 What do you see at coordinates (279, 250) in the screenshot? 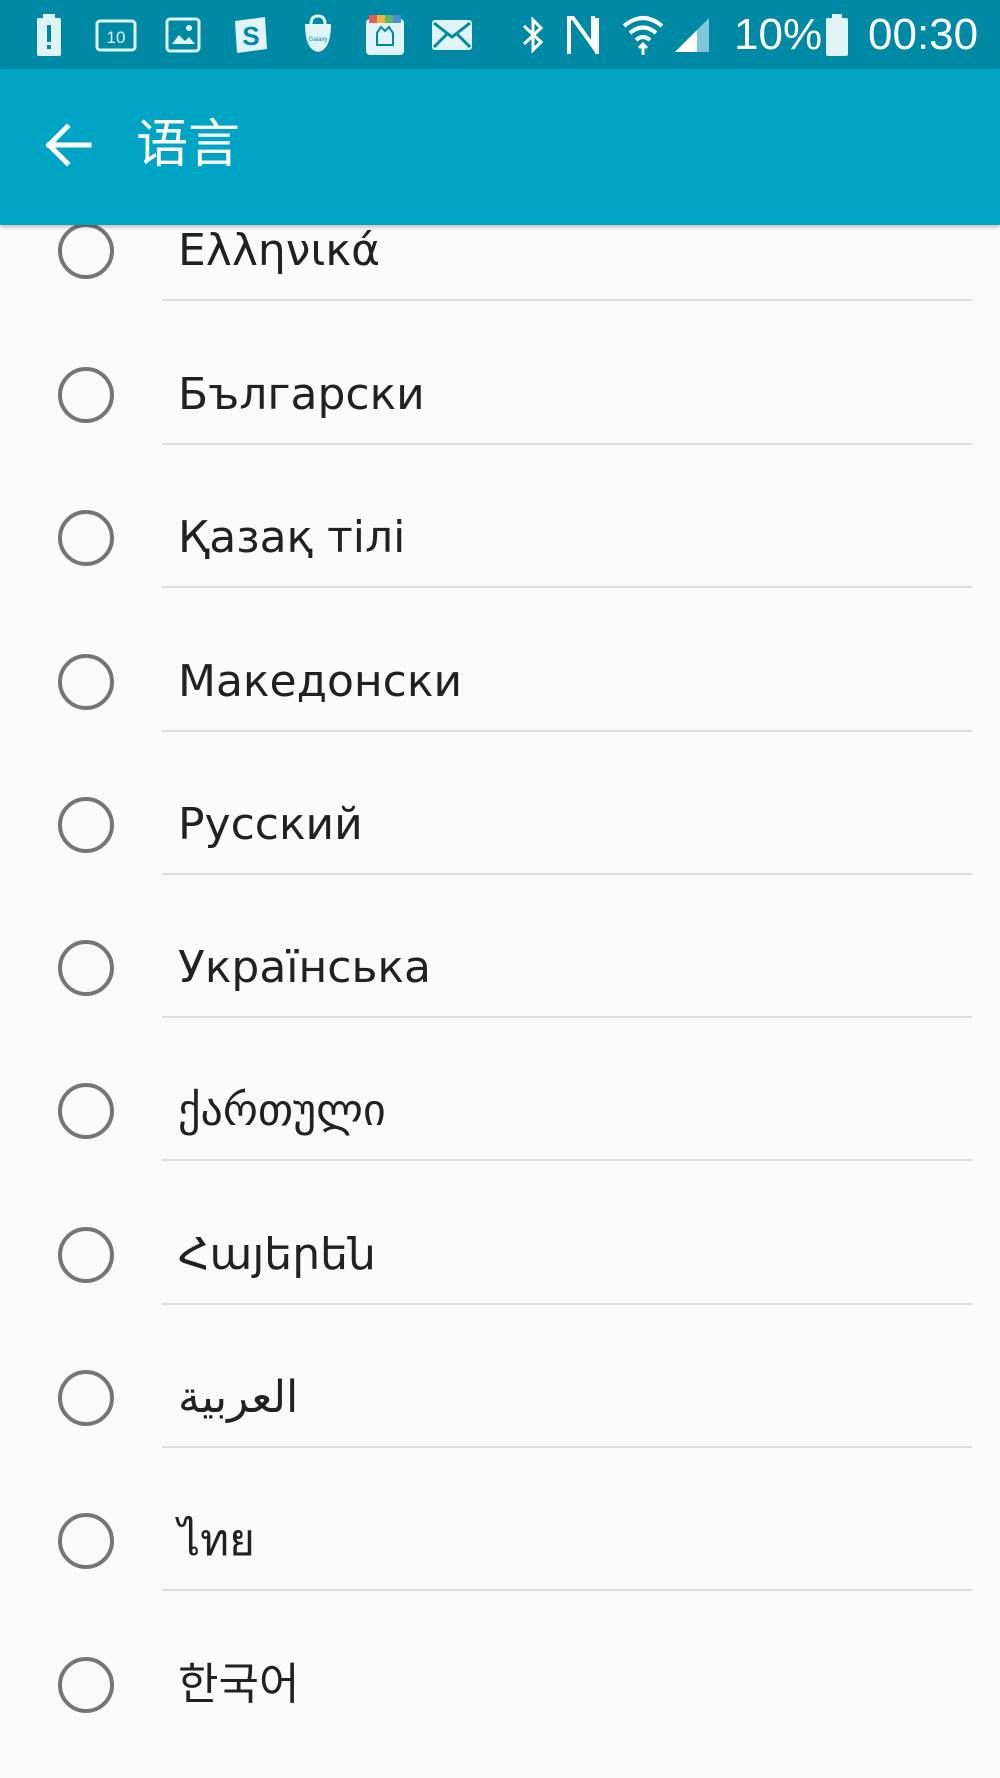
I see `language-label: Ελληνικά` at bounding box center [279, 250].